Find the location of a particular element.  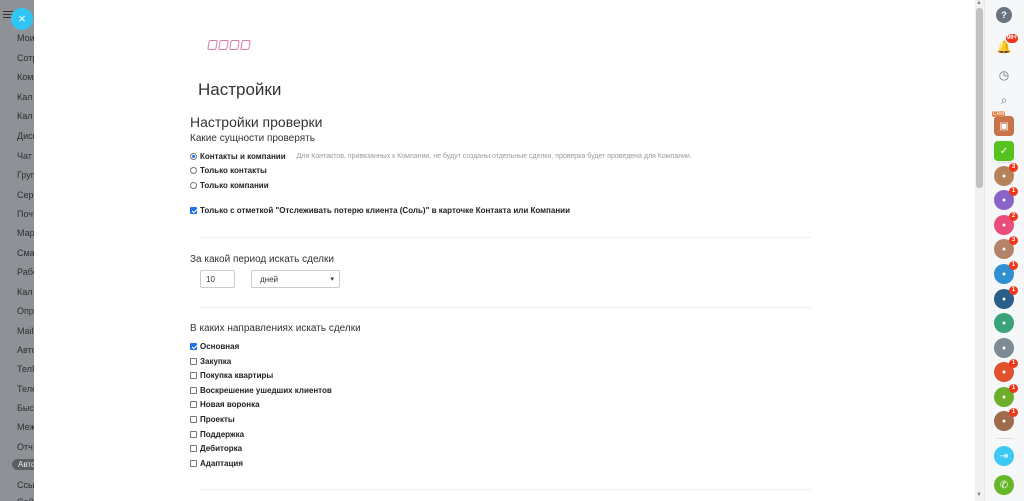

sidebar-item: Сайт is located at coordinates (25, 499).